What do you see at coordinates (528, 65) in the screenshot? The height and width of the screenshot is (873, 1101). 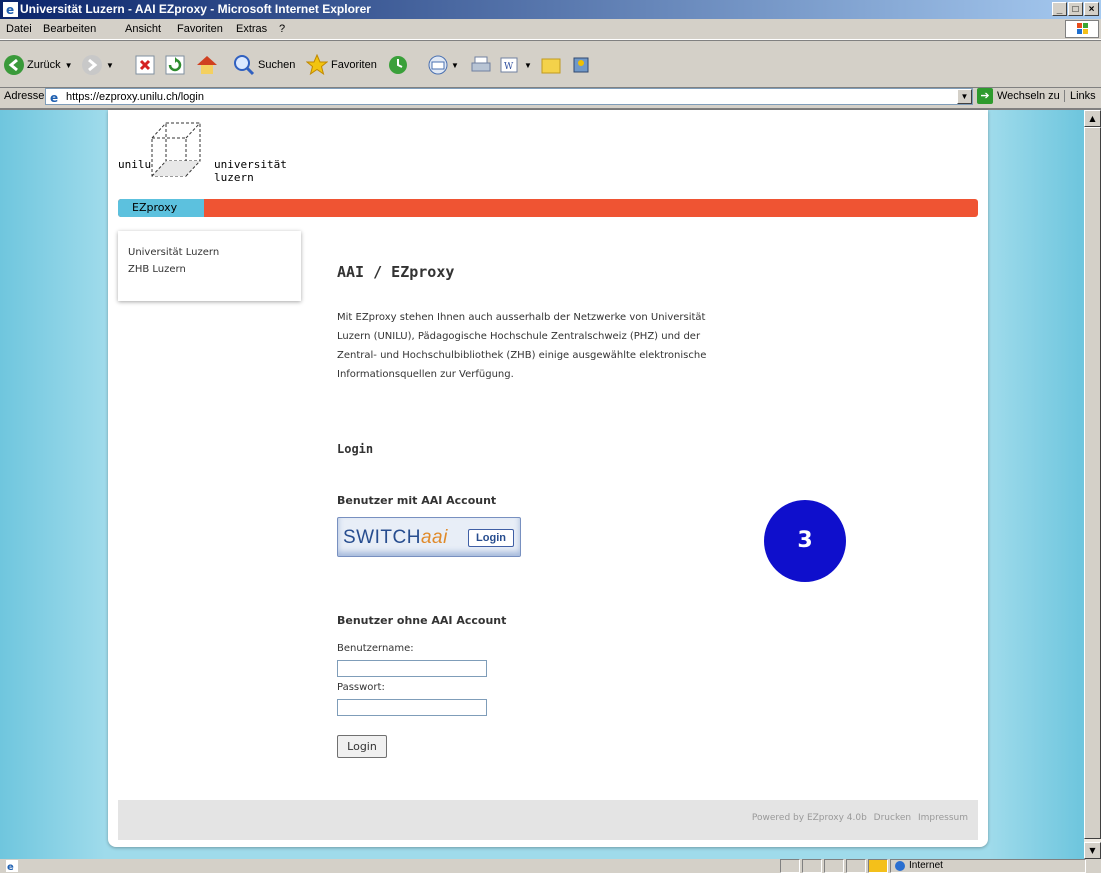 I see `edit-dropdown-icon: ▼` at bounding box center [528, 65].